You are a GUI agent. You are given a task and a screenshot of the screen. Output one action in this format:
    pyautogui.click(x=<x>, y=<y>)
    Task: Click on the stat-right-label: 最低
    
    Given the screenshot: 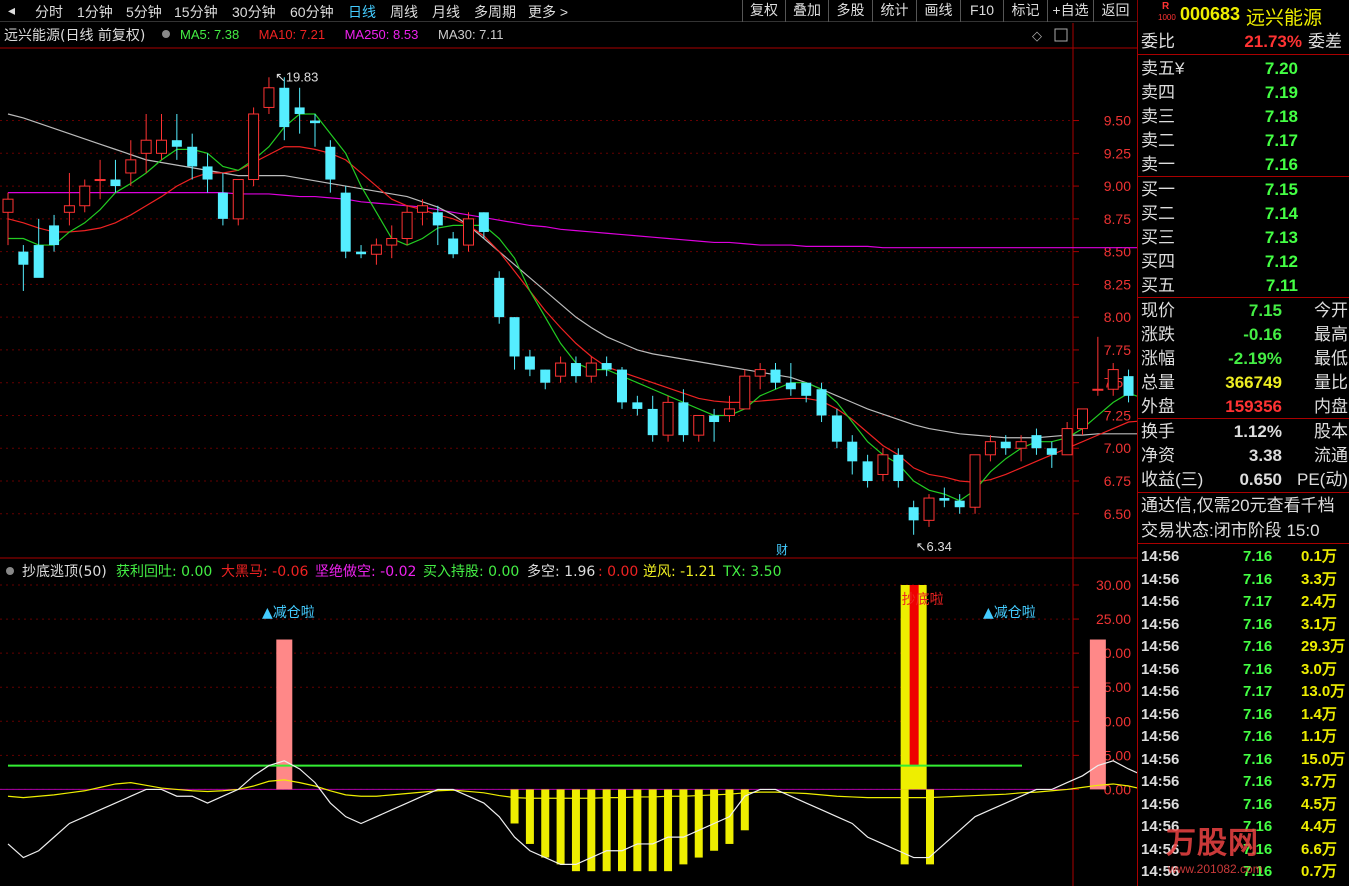 What is the action you would take?
    pyautogui.click(x=1331, y=358)
    